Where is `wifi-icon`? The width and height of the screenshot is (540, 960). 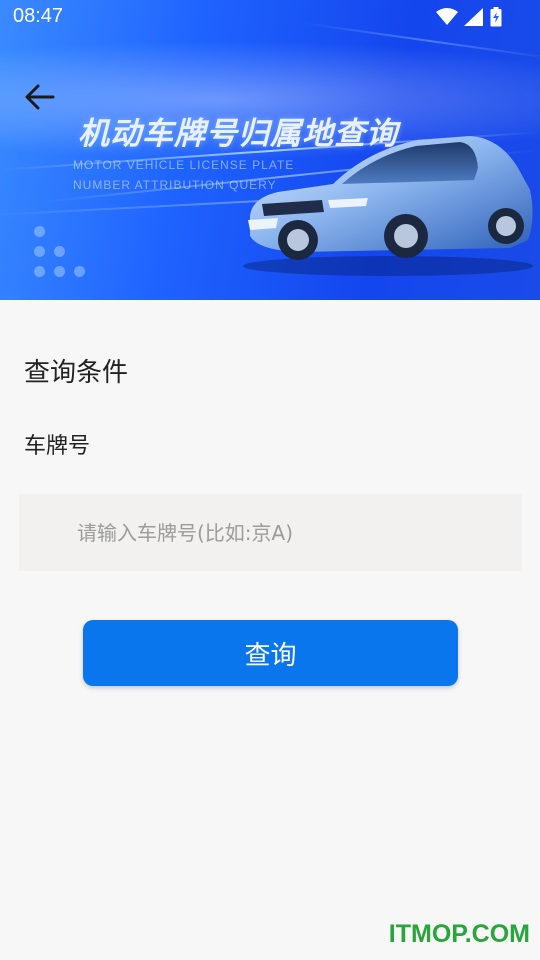
wifi-icon is located at coordinates (447, 16).